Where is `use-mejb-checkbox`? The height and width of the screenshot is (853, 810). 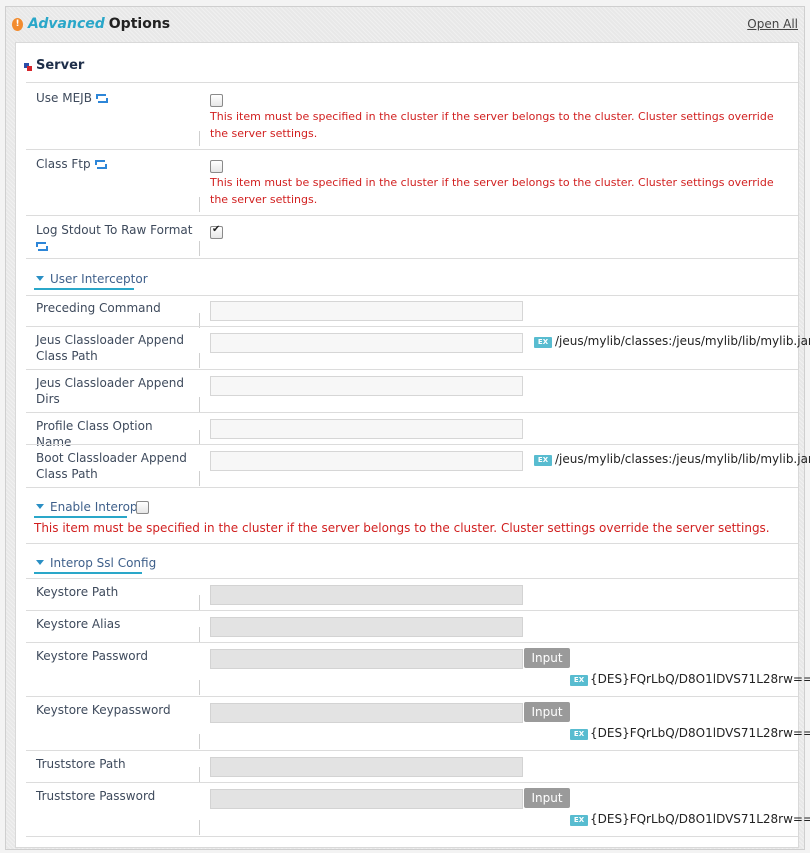
use-mejb-checkbox is located at coordinates (216, 100).